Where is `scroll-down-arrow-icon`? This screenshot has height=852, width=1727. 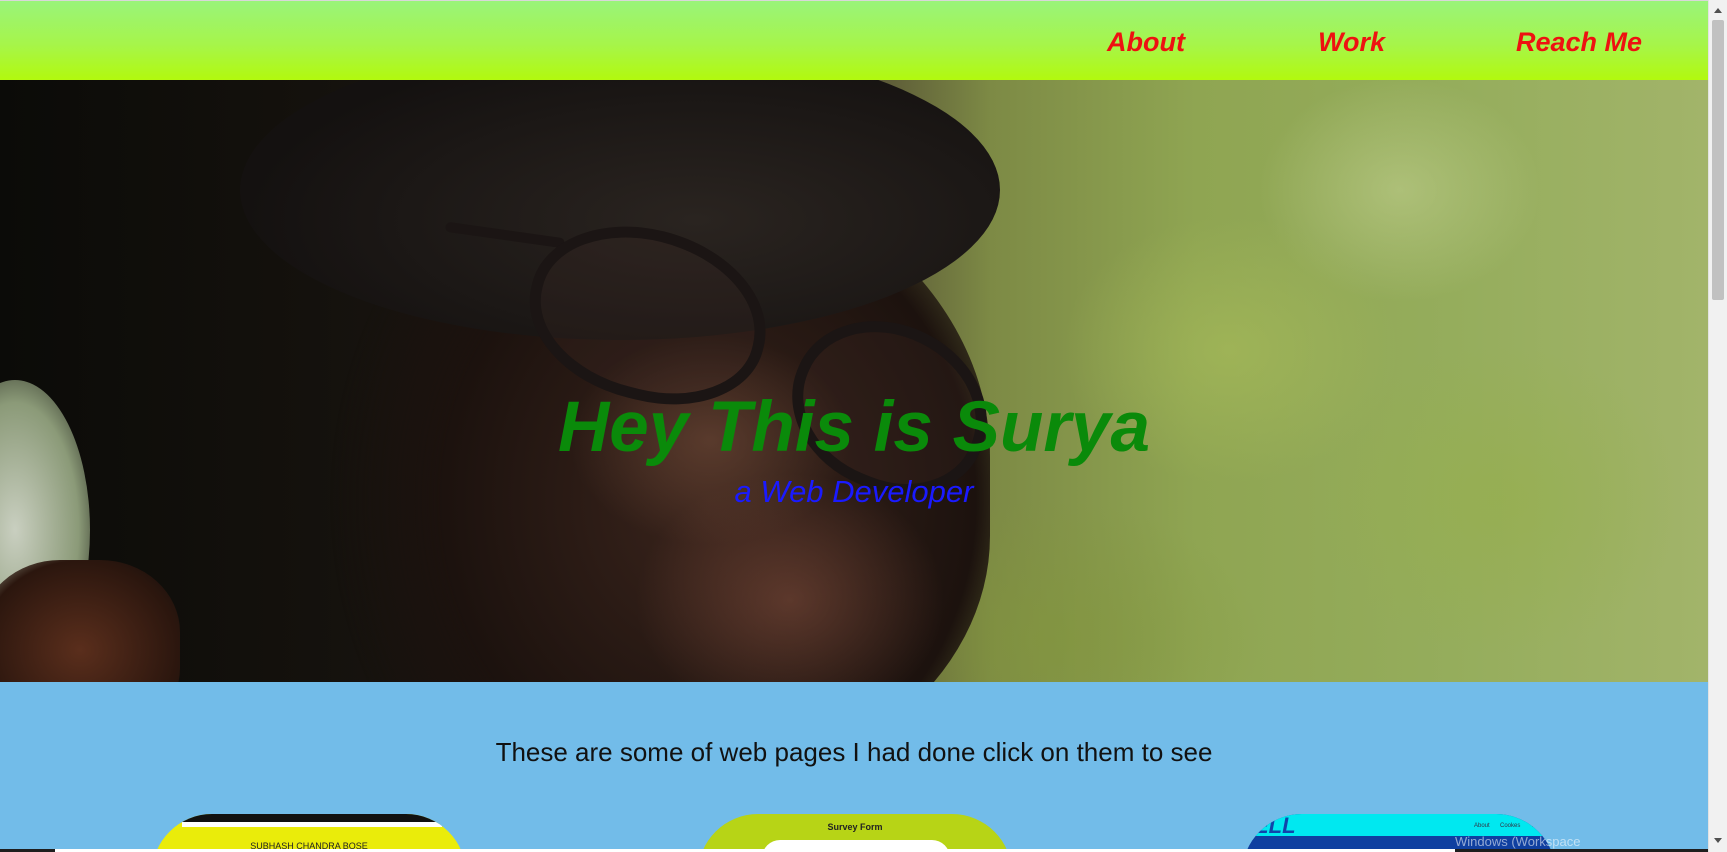 scroll-down-arrow-icon is located at coordinates (1718, 840).